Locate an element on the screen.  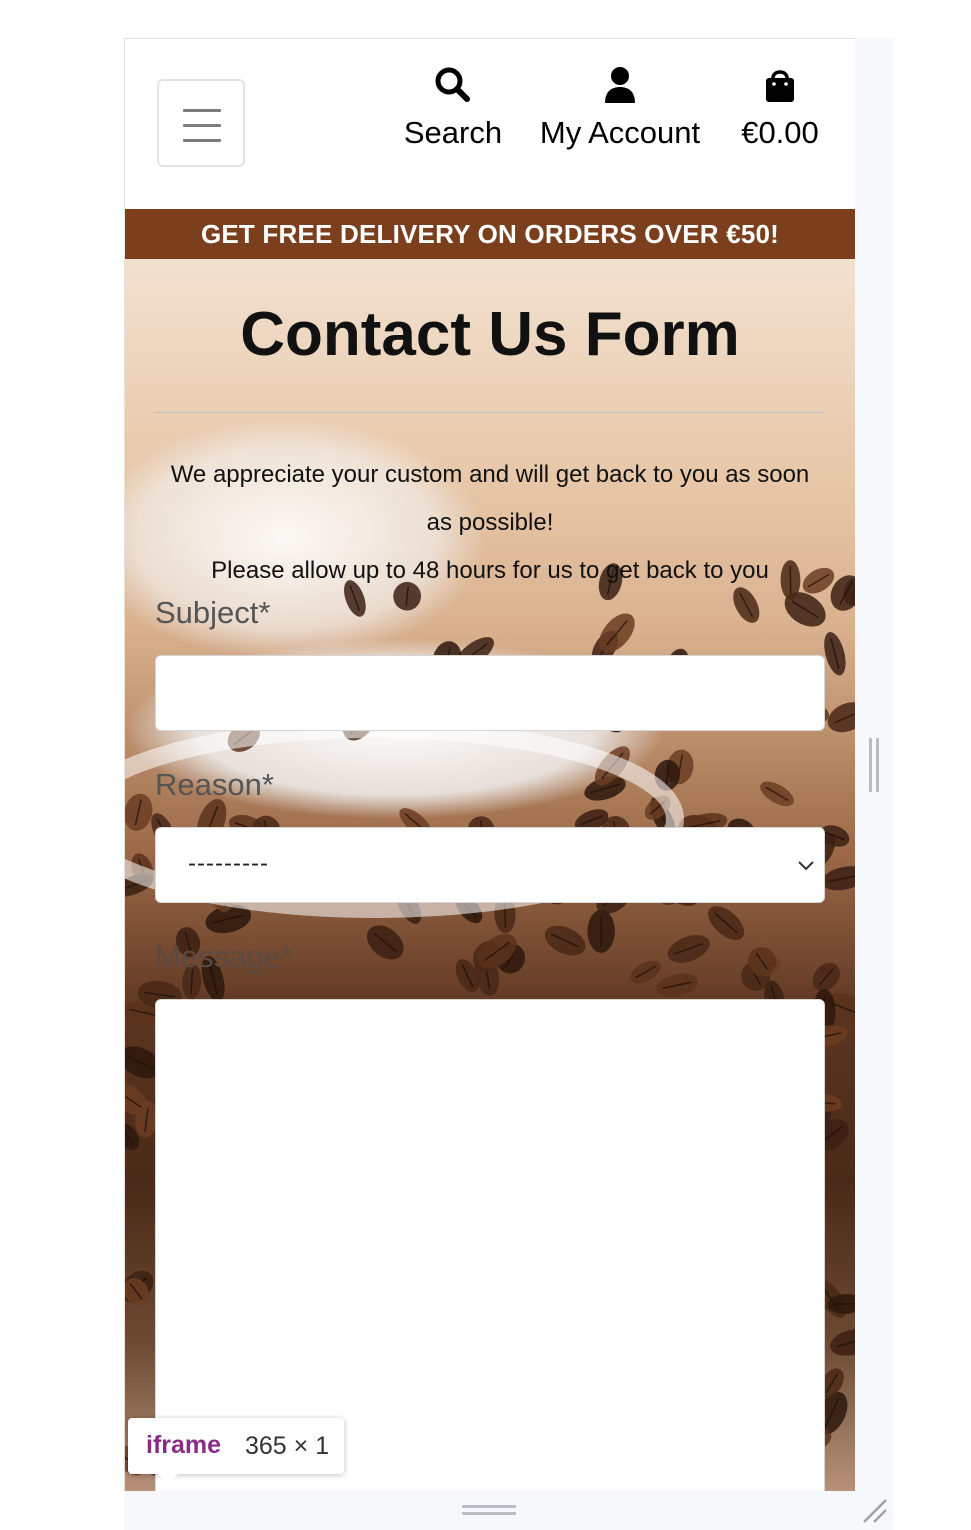
message-label: Message* is located at coordinates (224, 956).